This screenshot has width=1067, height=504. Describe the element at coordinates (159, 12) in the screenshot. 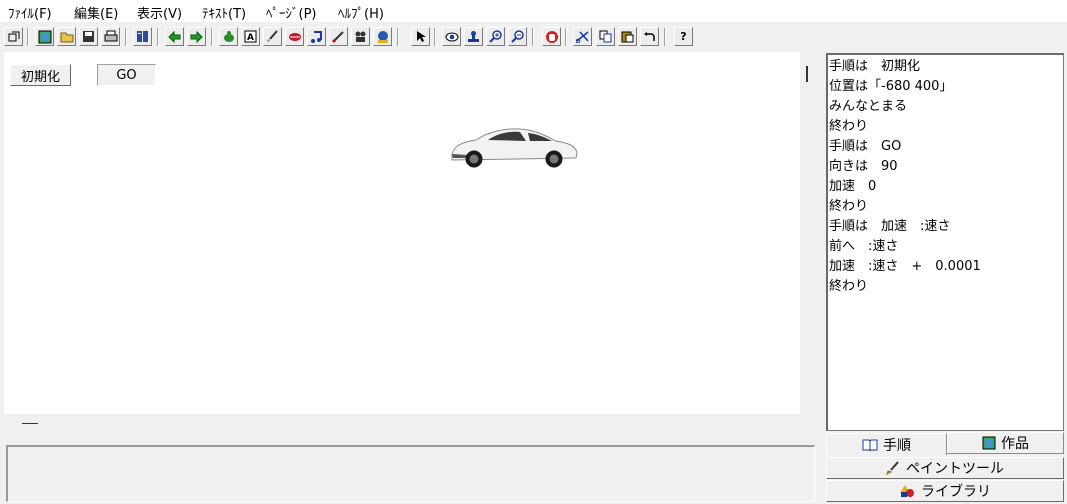

I see `menu-view: 表示(V)` at that location.